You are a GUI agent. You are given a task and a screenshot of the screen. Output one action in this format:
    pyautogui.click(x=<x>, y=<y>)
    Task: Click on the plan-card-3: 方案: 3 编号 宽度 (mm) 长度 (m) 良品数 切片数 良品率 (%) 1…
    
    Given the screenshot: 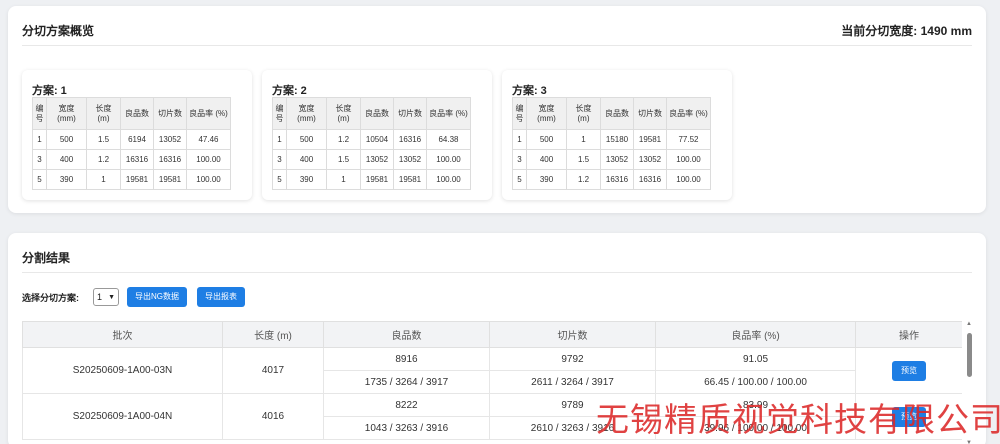 What is the action you would take?
    pyautogui.click(x=617, y=135)
    